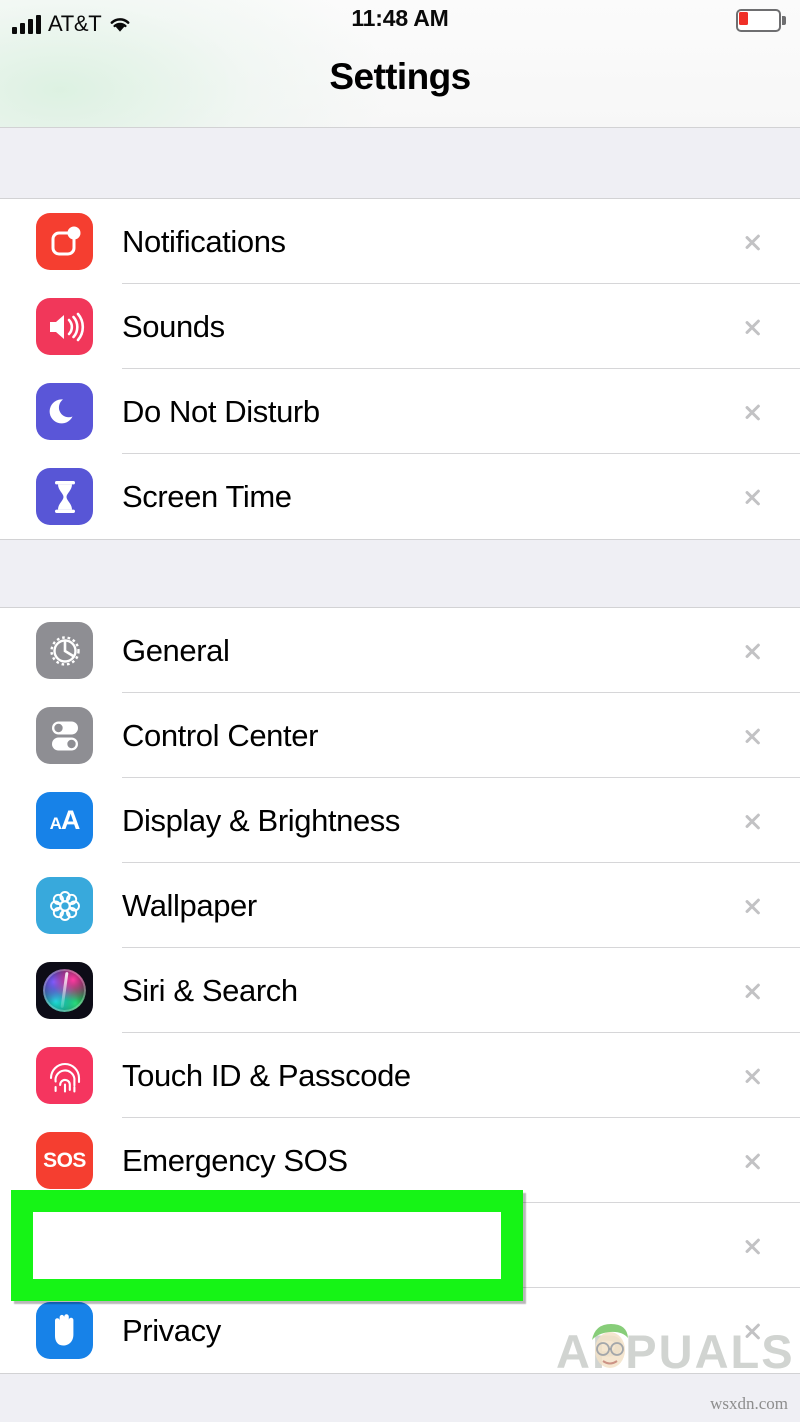 The height and width of the screenshot is (1422, 800). What do you see at coordinates (400, 496) in the screenshot?
I see `settings-row-screen-time: Screen Time` at bounding box center [400, 496].